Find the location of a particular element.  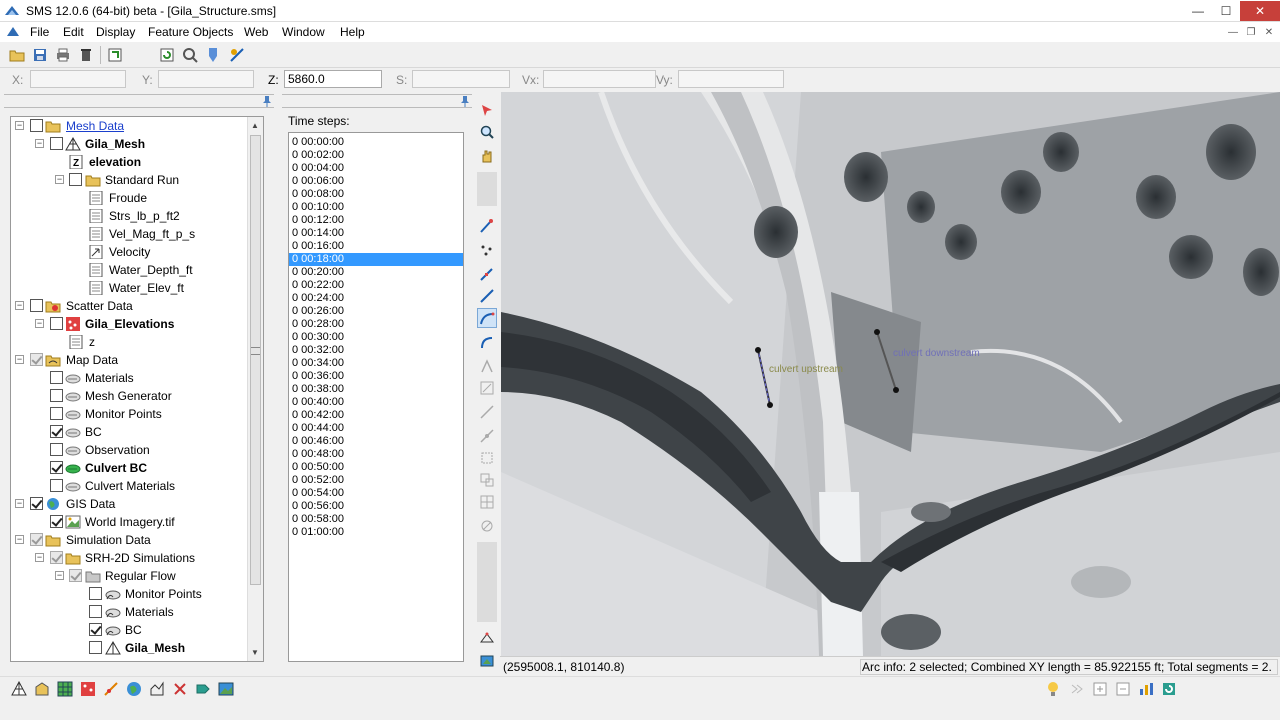

time-step-item: 0 00:46:00 is located at coordinates (376, 441).